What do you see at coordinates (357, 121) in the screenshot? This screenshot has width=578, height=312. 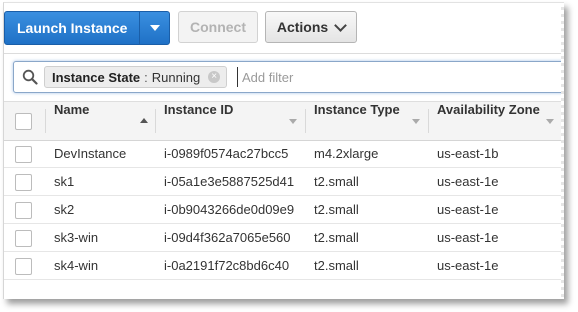 I see `column-header-instance-type: Instance Type` at bounding box center [357, 121].